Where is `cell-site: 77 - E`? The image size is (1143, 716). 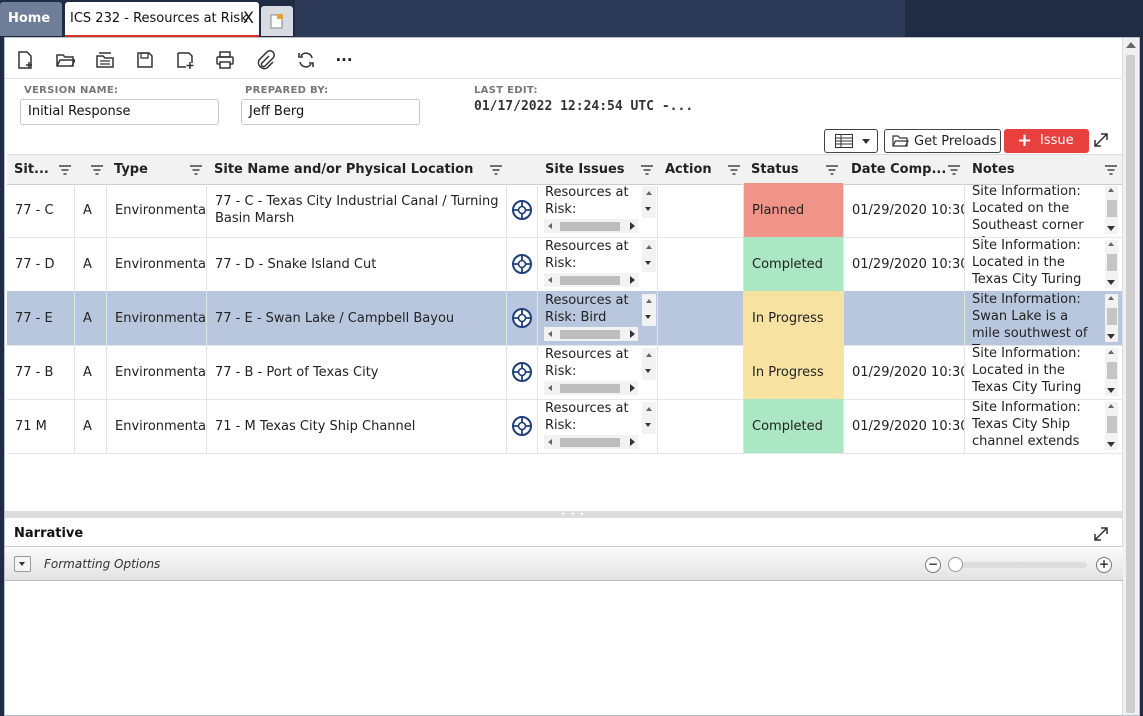 cell-site: 77 - E is located at coordinates (41, 318).